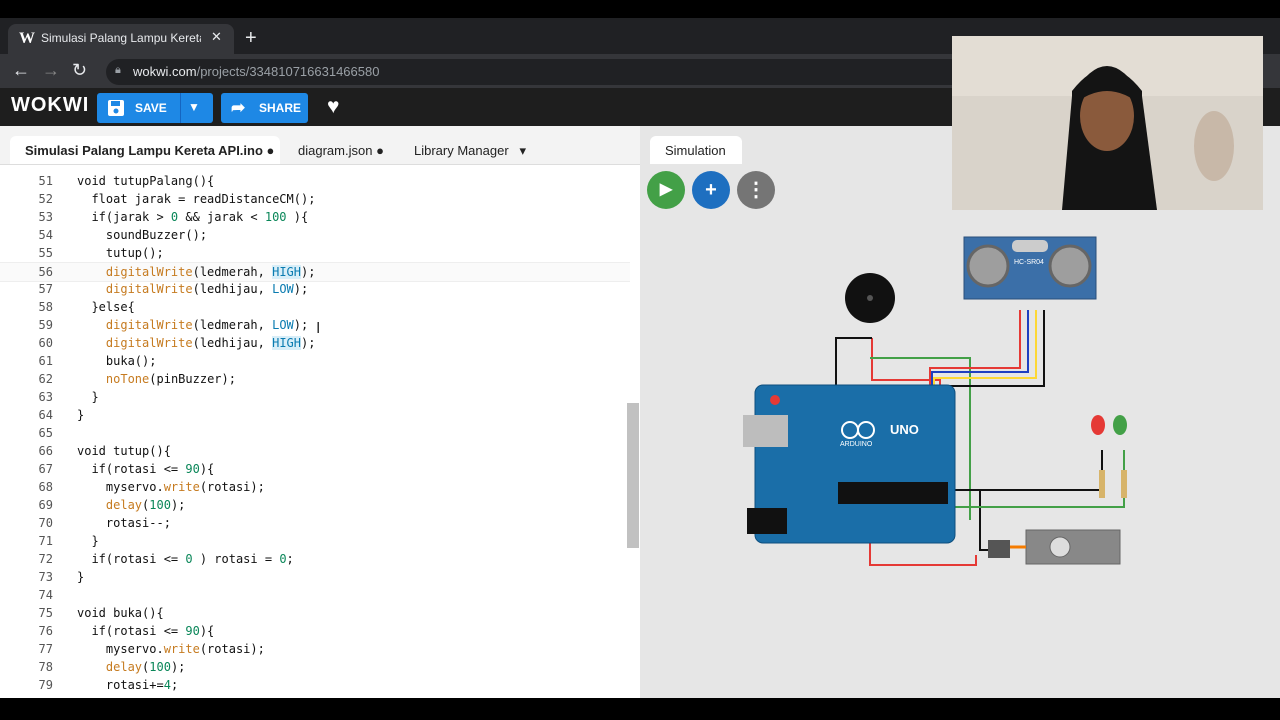 This screenshot has height=720, width=1280. What do you see at coordinates (45, 595) in the screenshot?
I see `code-line: 74` at bounding box center [45, 595].